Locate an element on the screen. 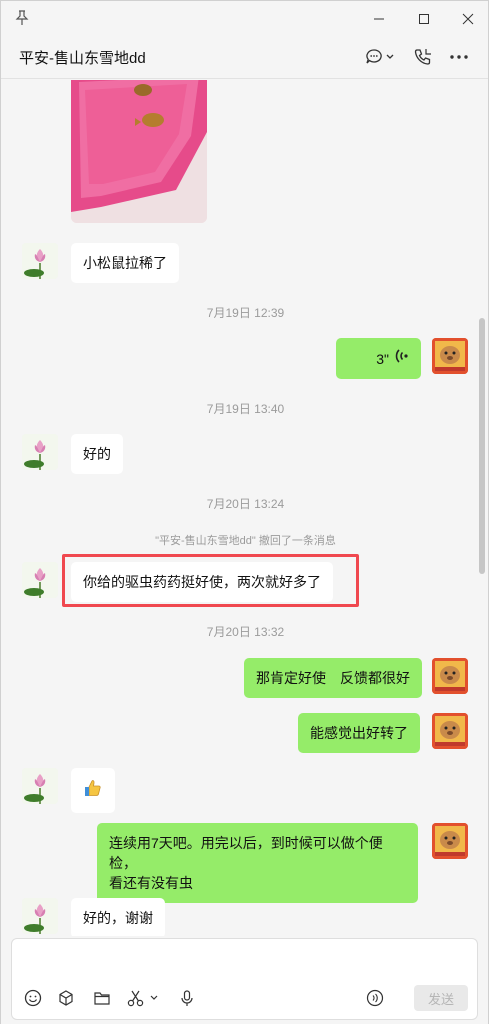 The height and width of the screenshot is (1024, 489). microphone-icon is located at coordinates (187, 998).